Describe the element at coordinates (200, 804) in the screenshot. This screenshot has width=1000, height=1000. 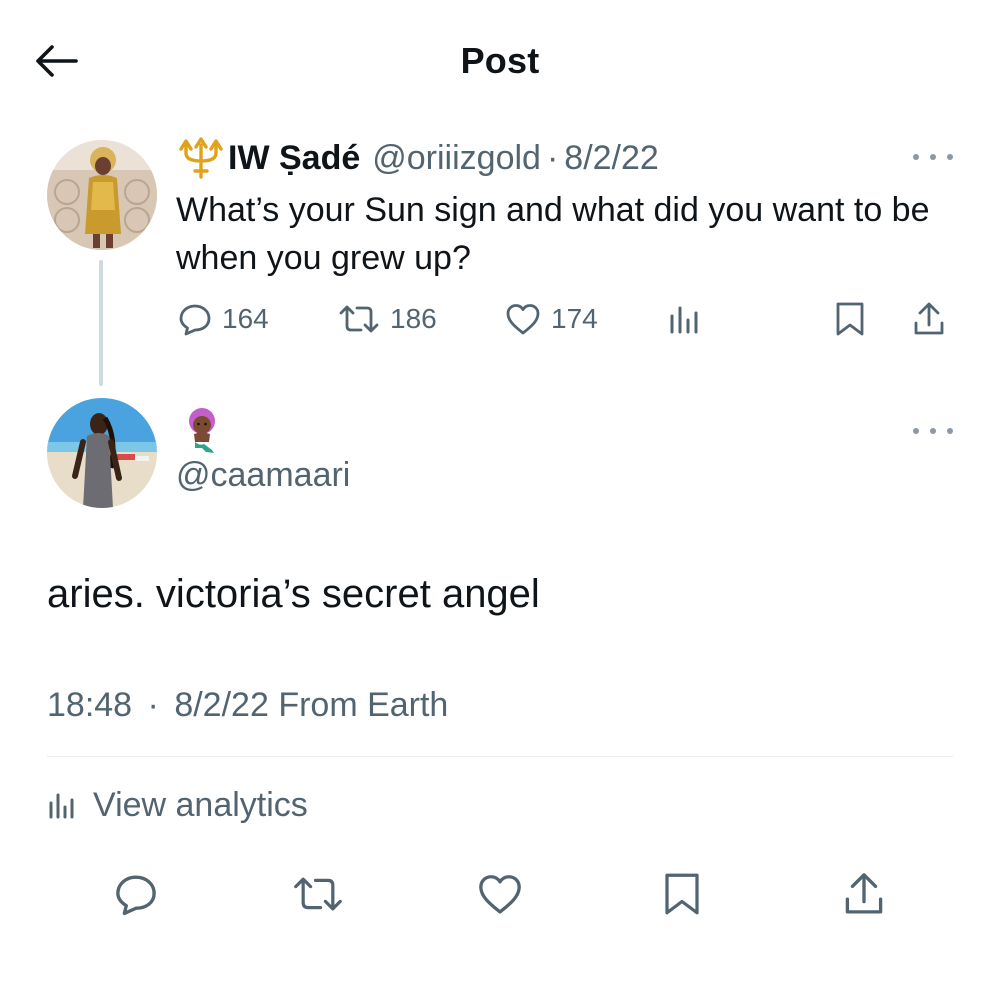
I see `view-analytics-label: View analytics` at that location.